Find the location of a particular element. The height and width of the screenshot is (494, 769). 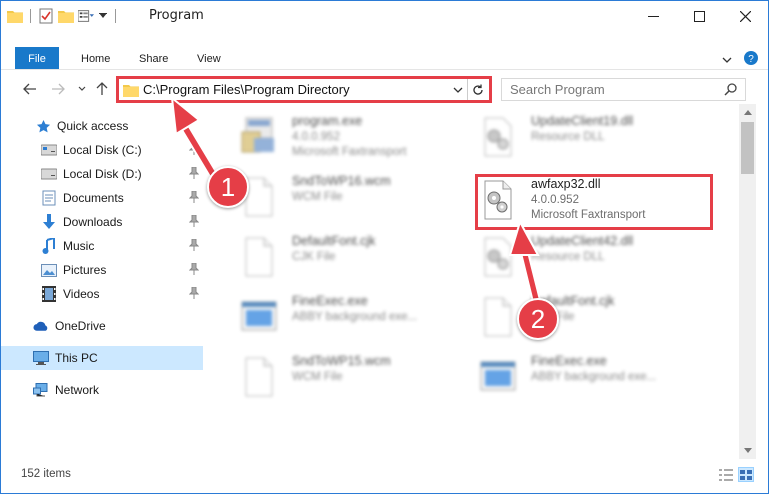

customize-icon is located at coordinates (86, 16).